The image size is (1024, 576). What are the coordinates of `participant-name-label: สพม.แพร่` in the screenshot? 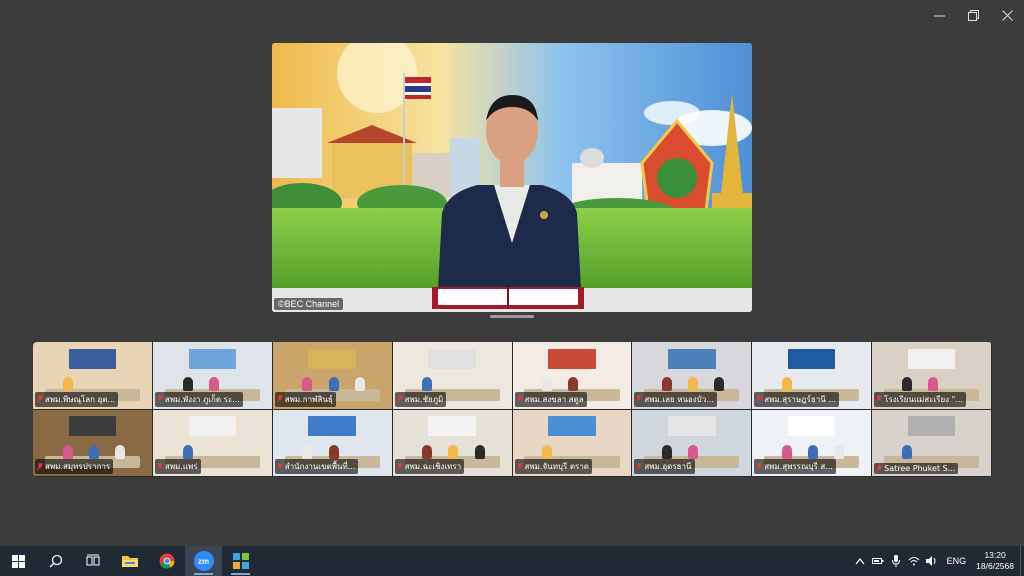 It's located at (177, 466).